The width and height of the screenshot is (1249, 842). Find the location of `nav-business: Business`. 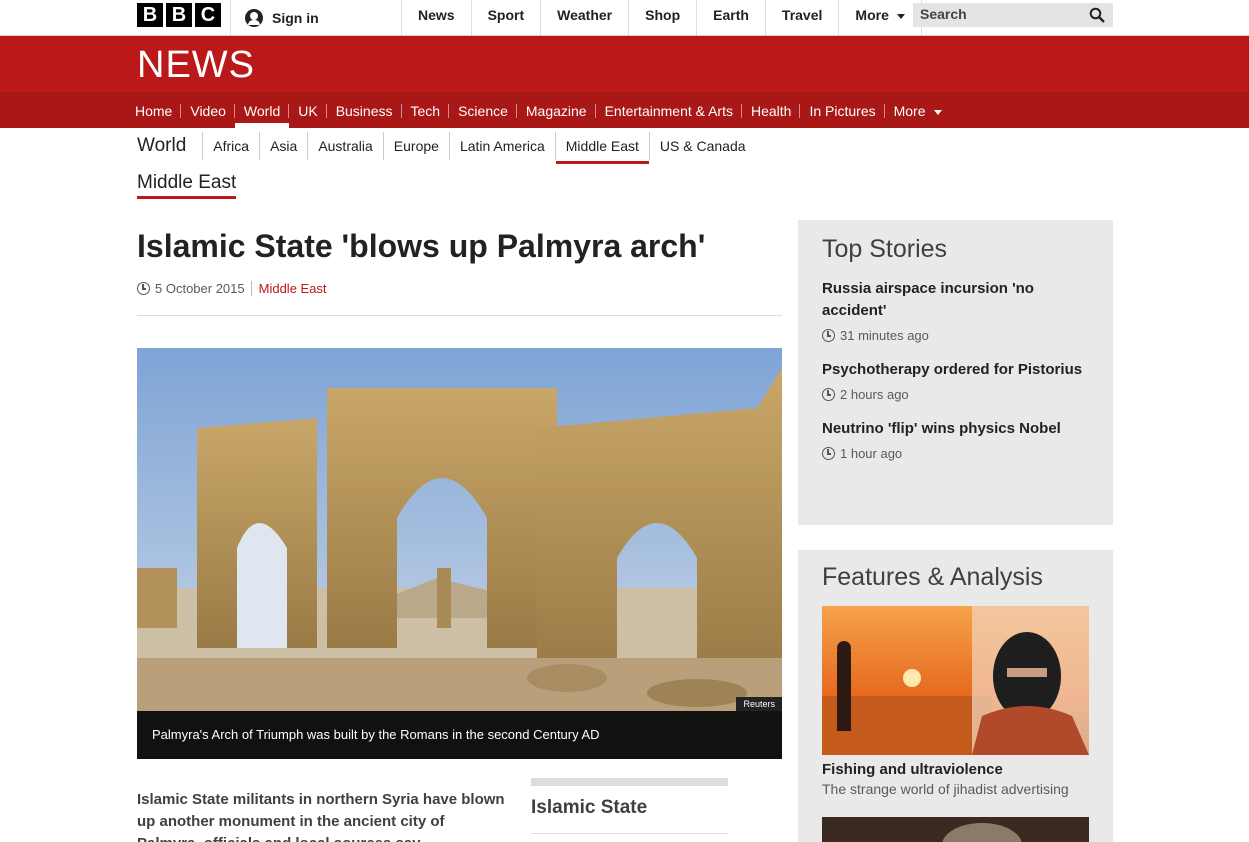

nav-business: Business is located at coordinates (364, 110).